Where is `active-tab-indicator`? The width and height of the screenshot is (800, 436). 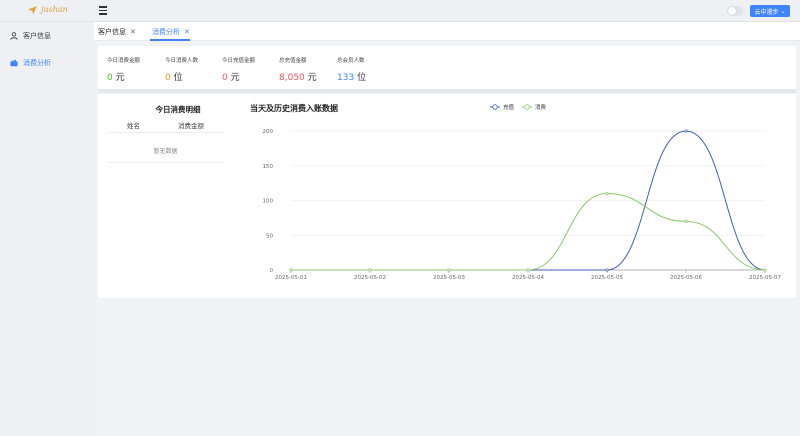
active-tab-indicator is located at coordinates (170, 40).